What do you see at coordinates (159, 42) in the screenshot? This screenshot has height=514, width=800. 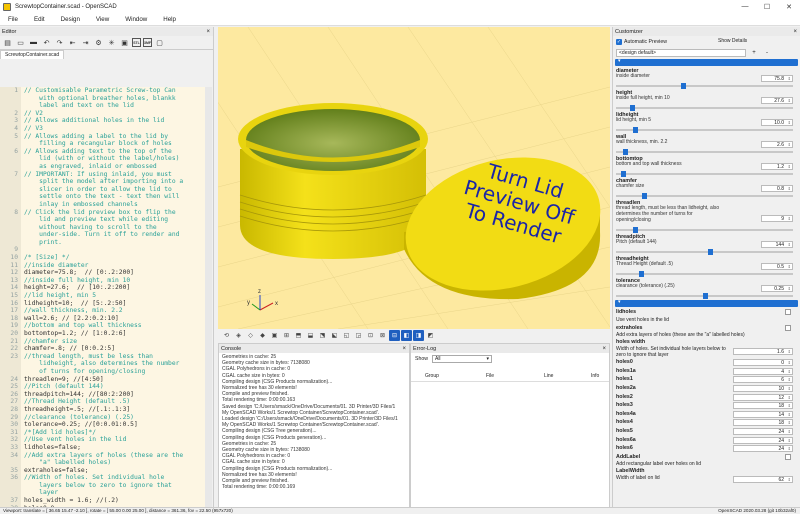 I see `send-to-printer-icon: ▢` at bounding box center [159, 42].